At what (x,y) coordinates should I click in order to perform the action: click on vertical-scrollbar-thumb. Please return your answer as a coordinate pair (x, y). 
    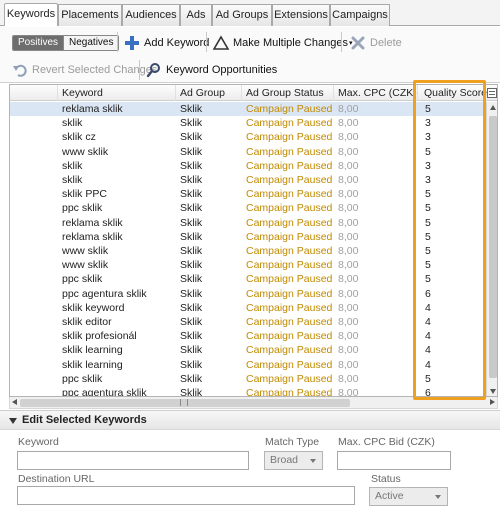
    Looking at the image, I should click on (493, 247).